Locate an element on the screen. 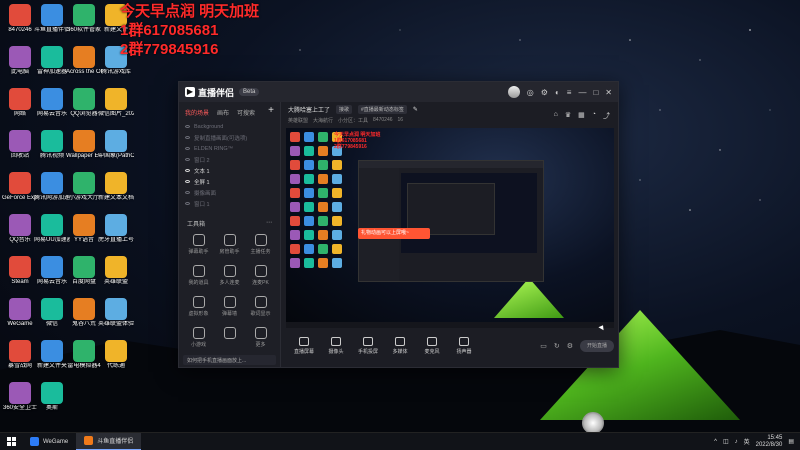 The width and height of the screenshot is (800, 450). volume-icon: ♪ is located at coordinates (736, 442).